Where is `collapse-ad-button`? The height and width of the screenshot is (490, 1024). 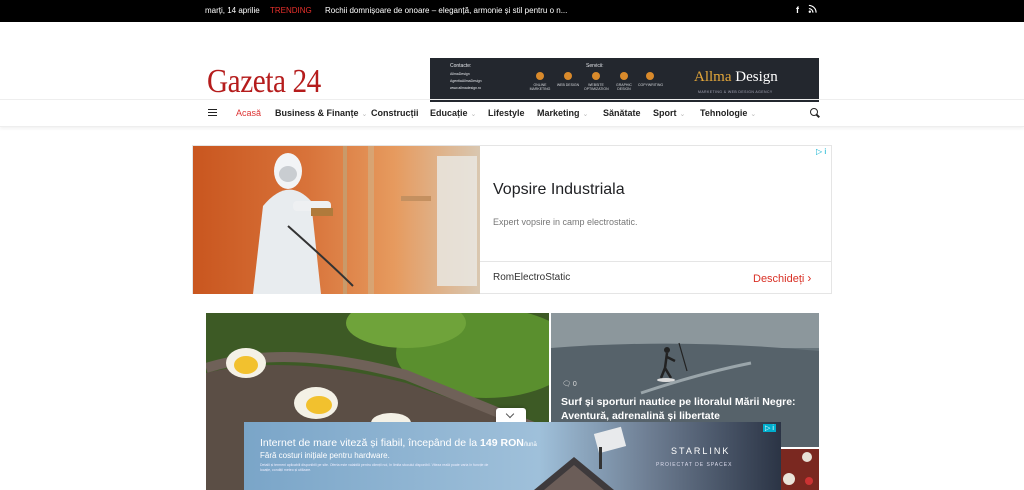 collapse-ad-button is located at coordinates (511, 415).